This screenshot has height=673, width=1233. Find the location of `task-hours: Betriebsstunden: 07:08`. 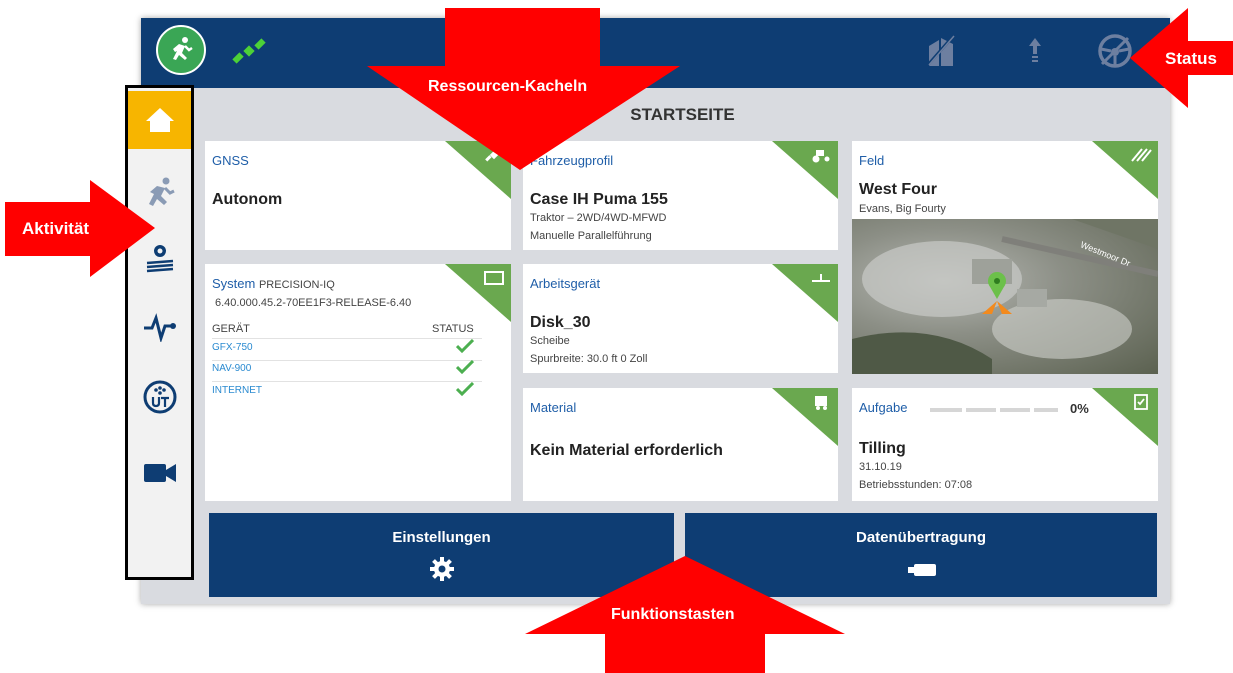

task-hours: Betriebsstunden: 07:08 is located at coordinates (916, 485).